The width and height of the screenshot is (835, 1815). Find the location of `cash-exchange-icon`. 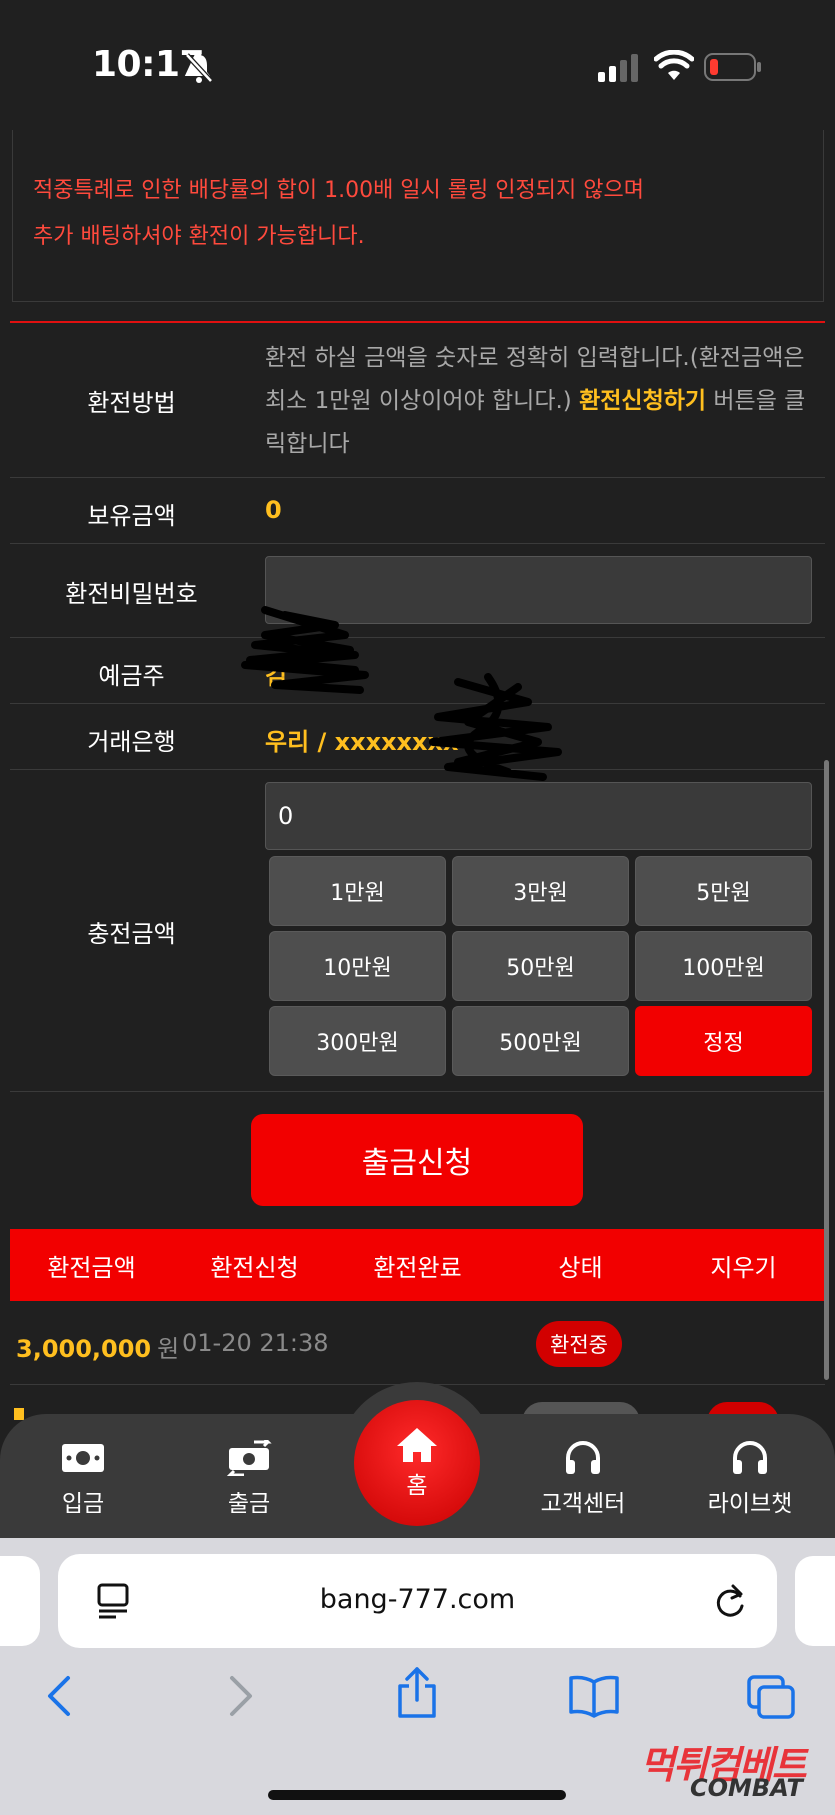

cash-exchange-icon is located at coordinates (249, 1458).